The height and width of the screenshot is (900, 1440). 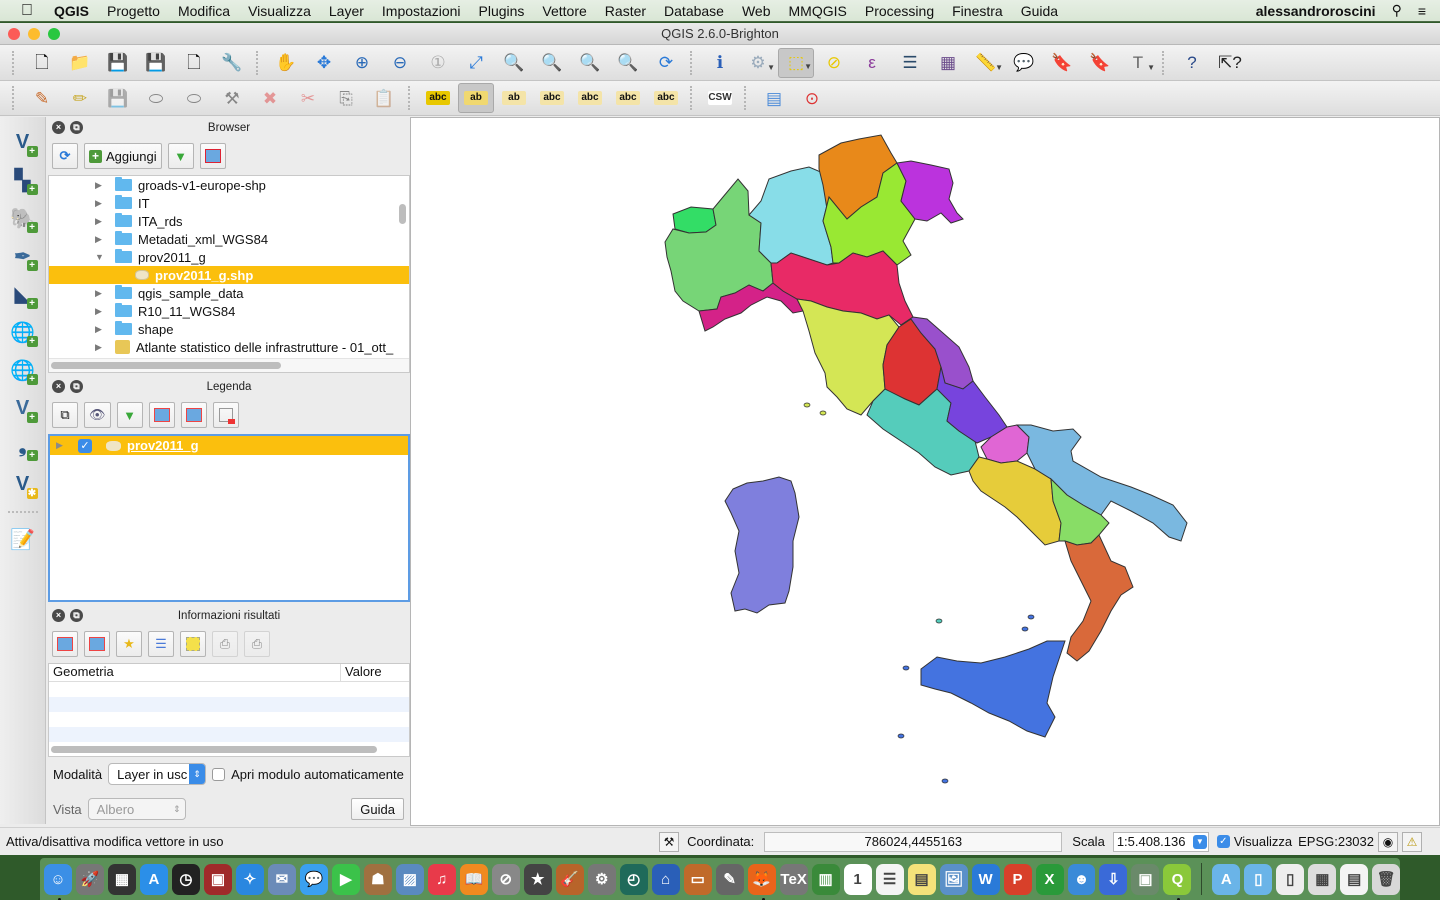 I want to click on identify-results-table: Geometria Valore, so click(x=229, y=710).